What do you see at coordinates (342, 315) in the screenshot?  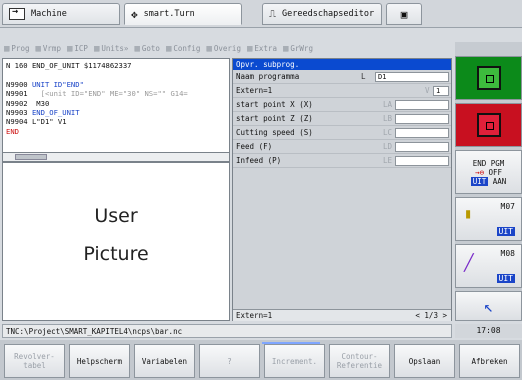 I see `form-footer: Extern=1 < 1/3 >` at bounding box center [342, 315].